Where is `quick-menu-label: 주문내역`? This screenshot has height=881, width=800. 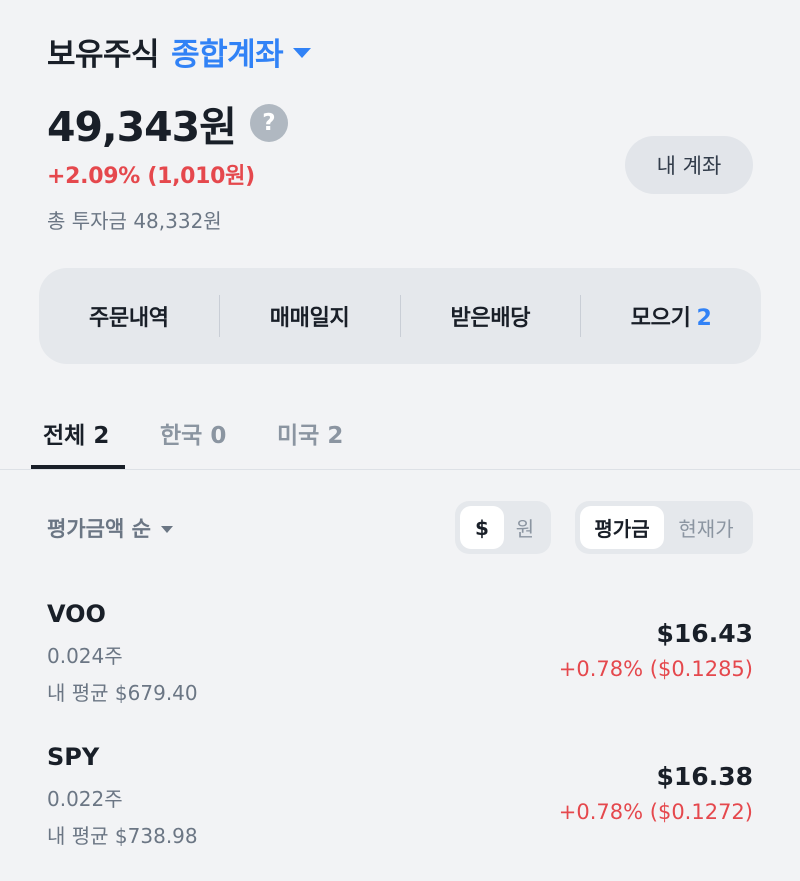 quick-menu-label: 주문내역 is located at coordinates (128, 318).